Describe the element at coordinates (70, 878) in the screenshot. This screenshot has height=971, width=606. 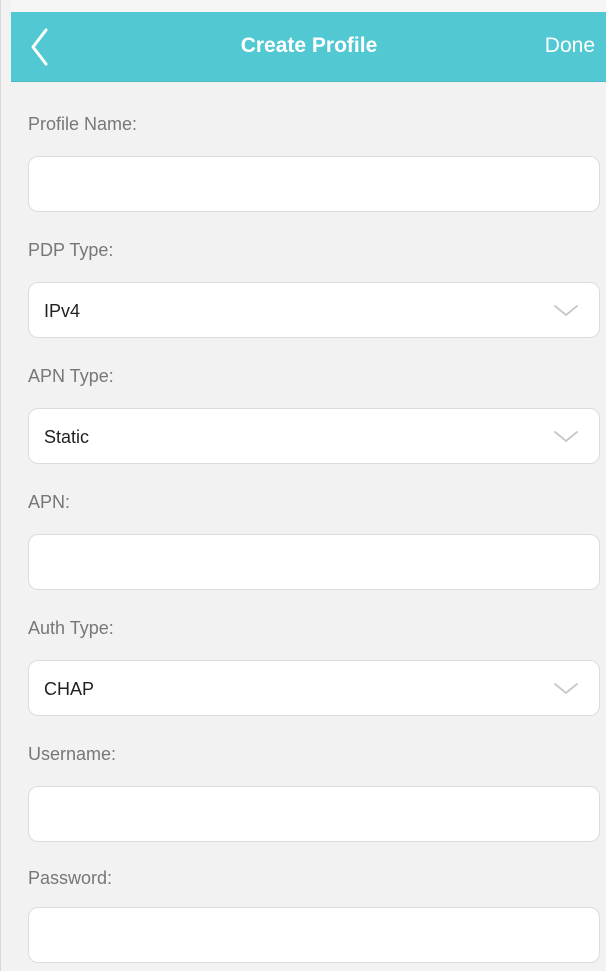
I see `password-label: Password:` at that location.